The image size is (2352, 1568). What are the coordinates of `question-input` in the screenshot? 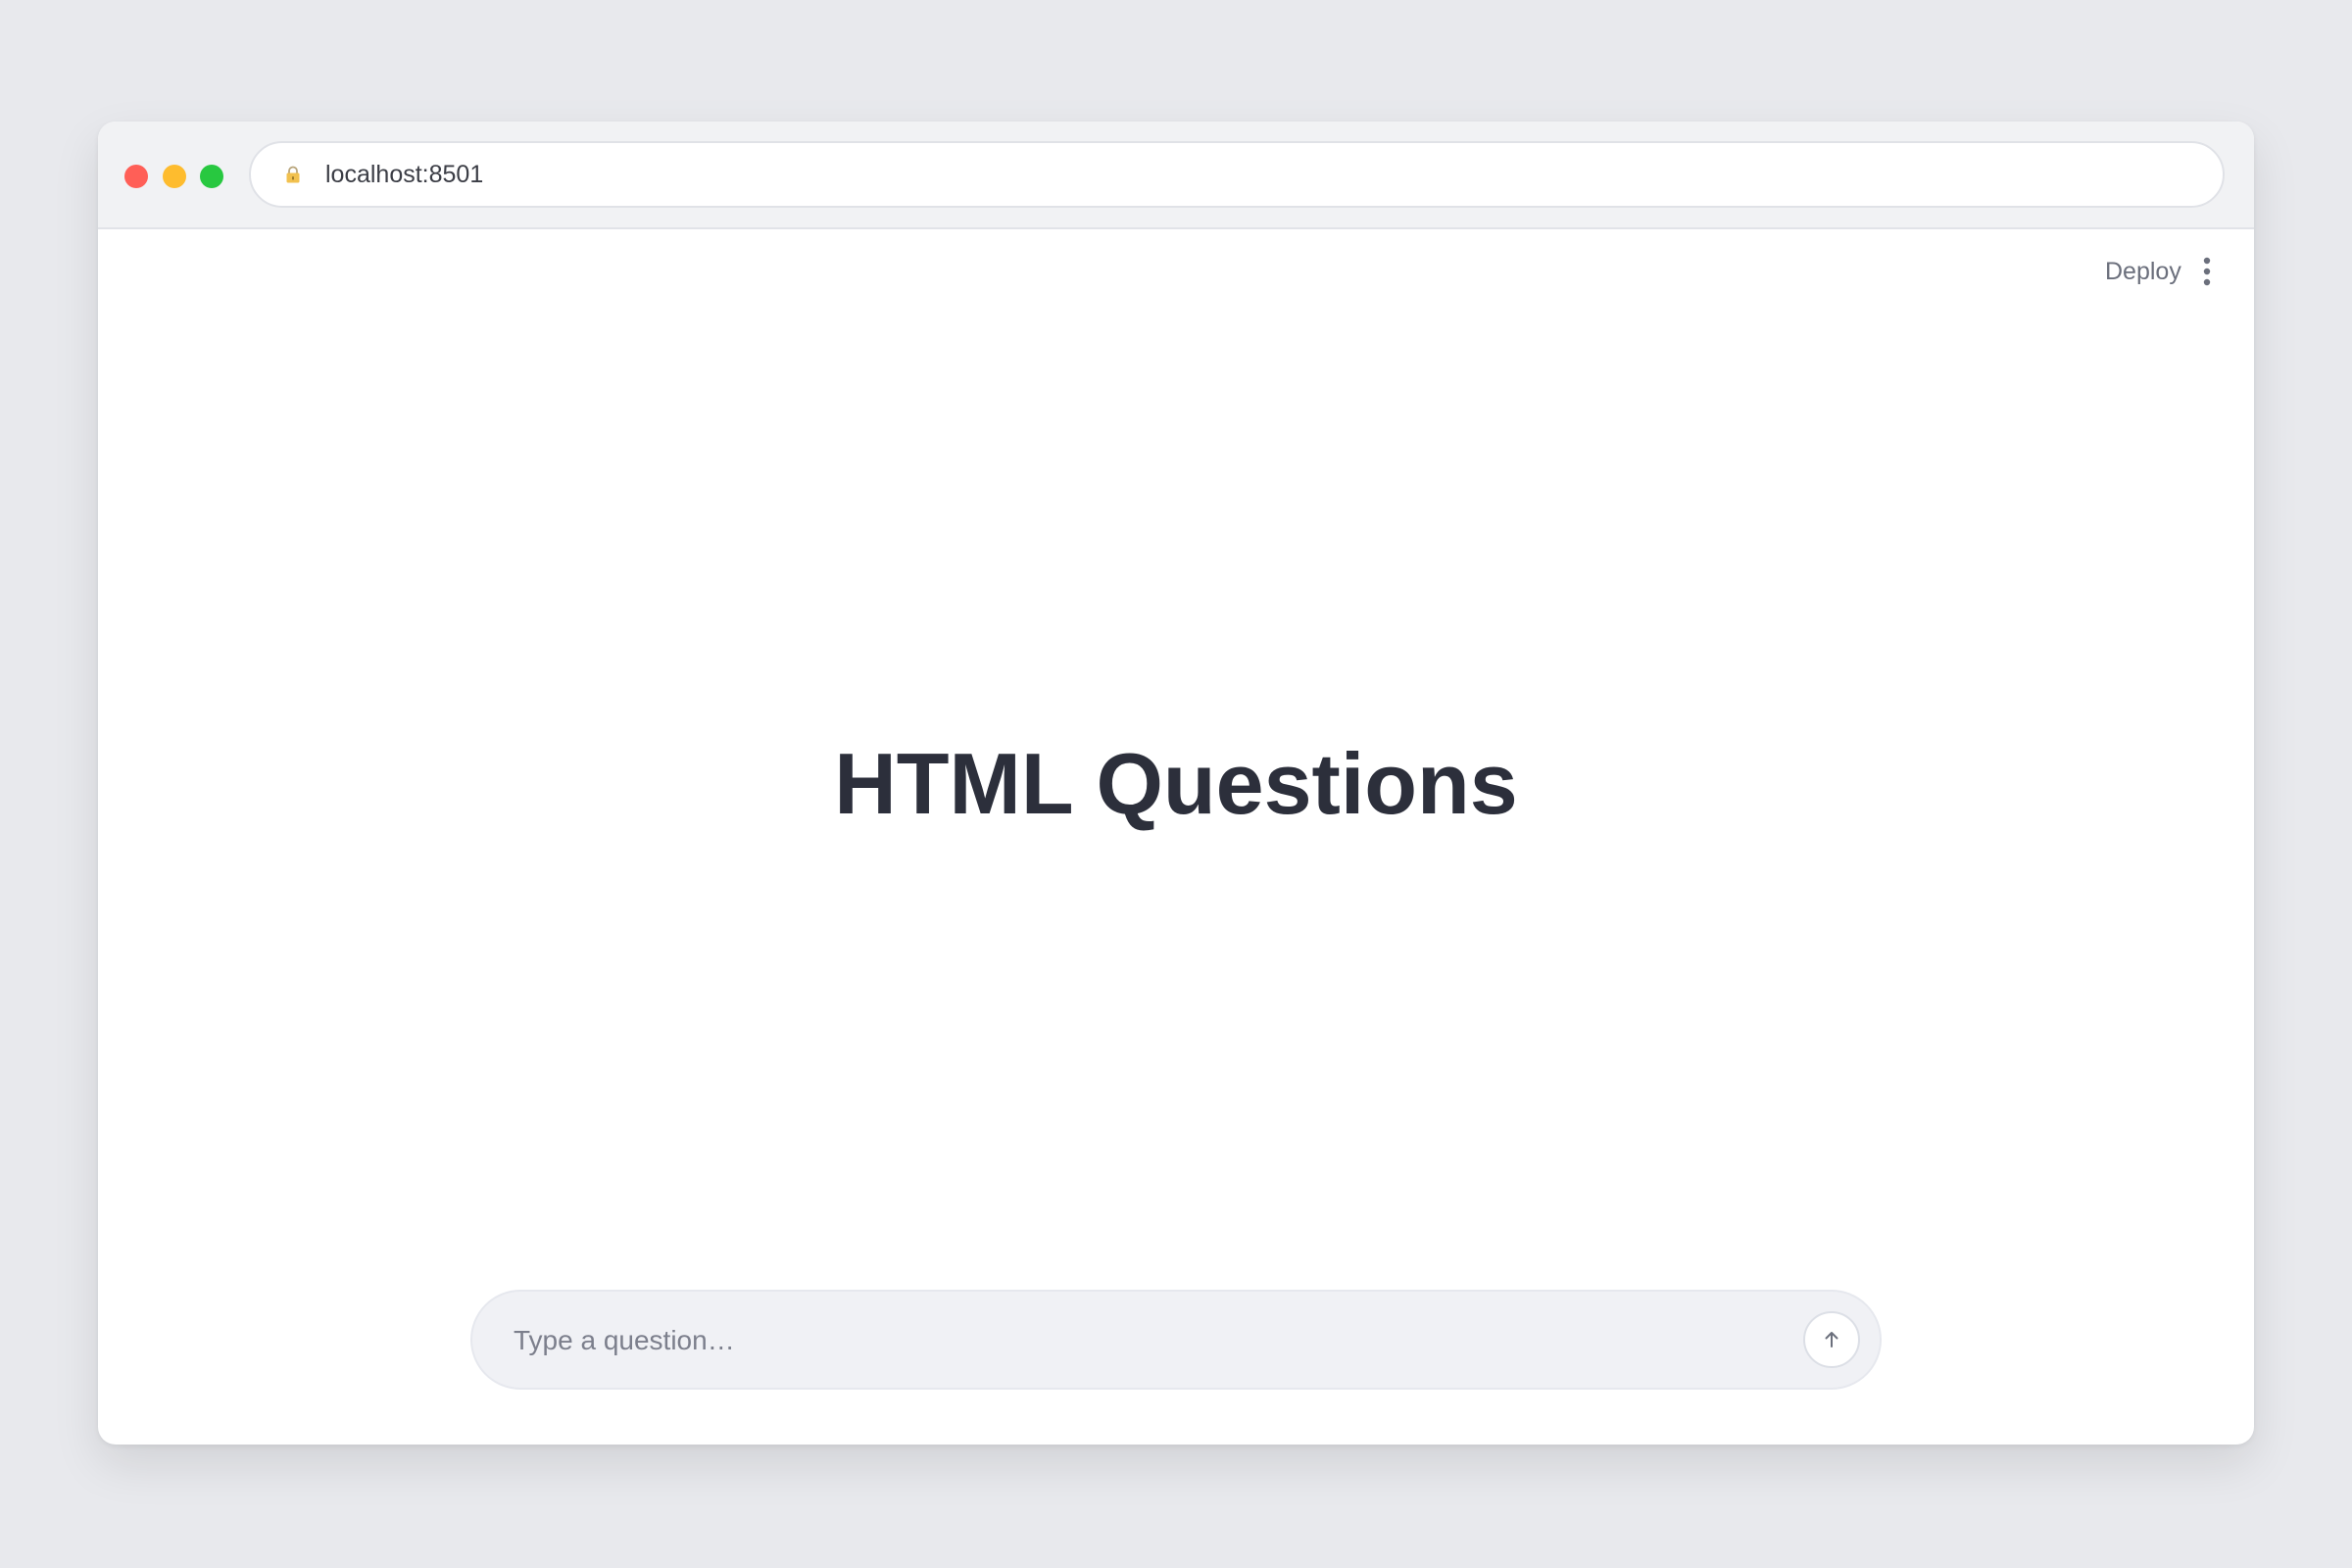 It's located at (1131, 1341).